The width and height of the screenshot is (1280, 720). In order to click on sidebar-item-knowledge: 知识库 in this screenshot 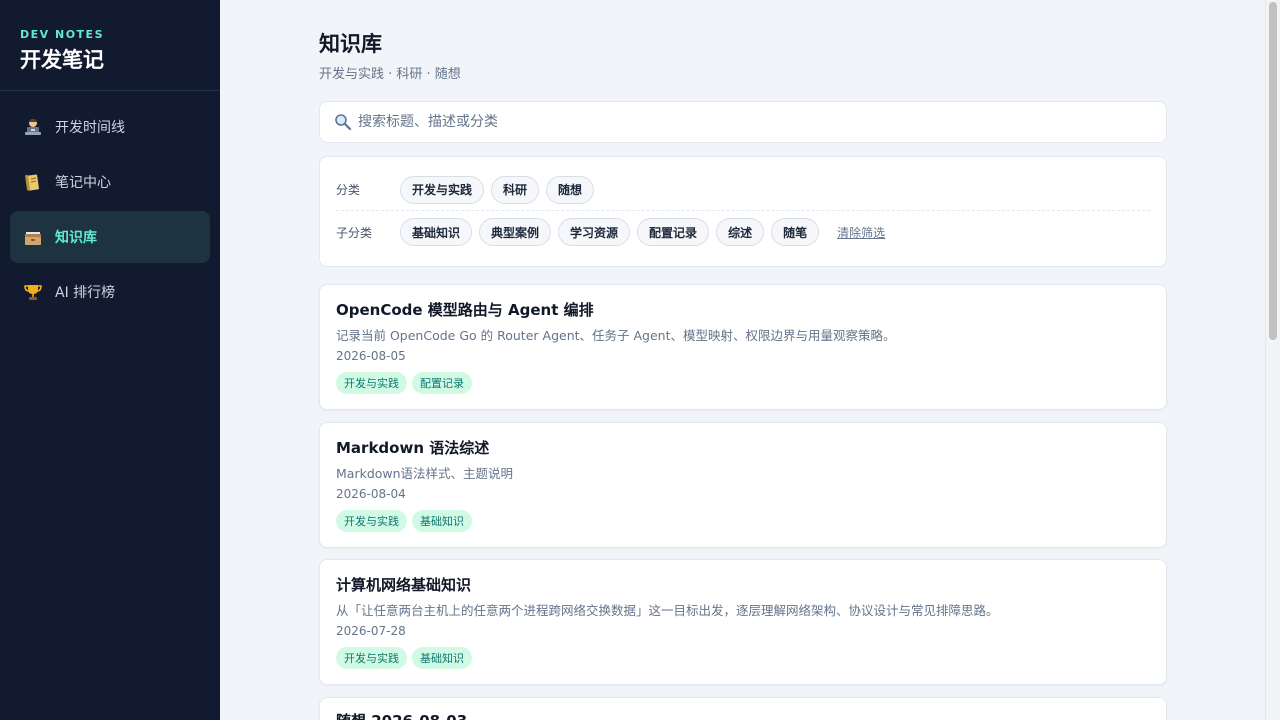, I will do `click(110, 237)`.